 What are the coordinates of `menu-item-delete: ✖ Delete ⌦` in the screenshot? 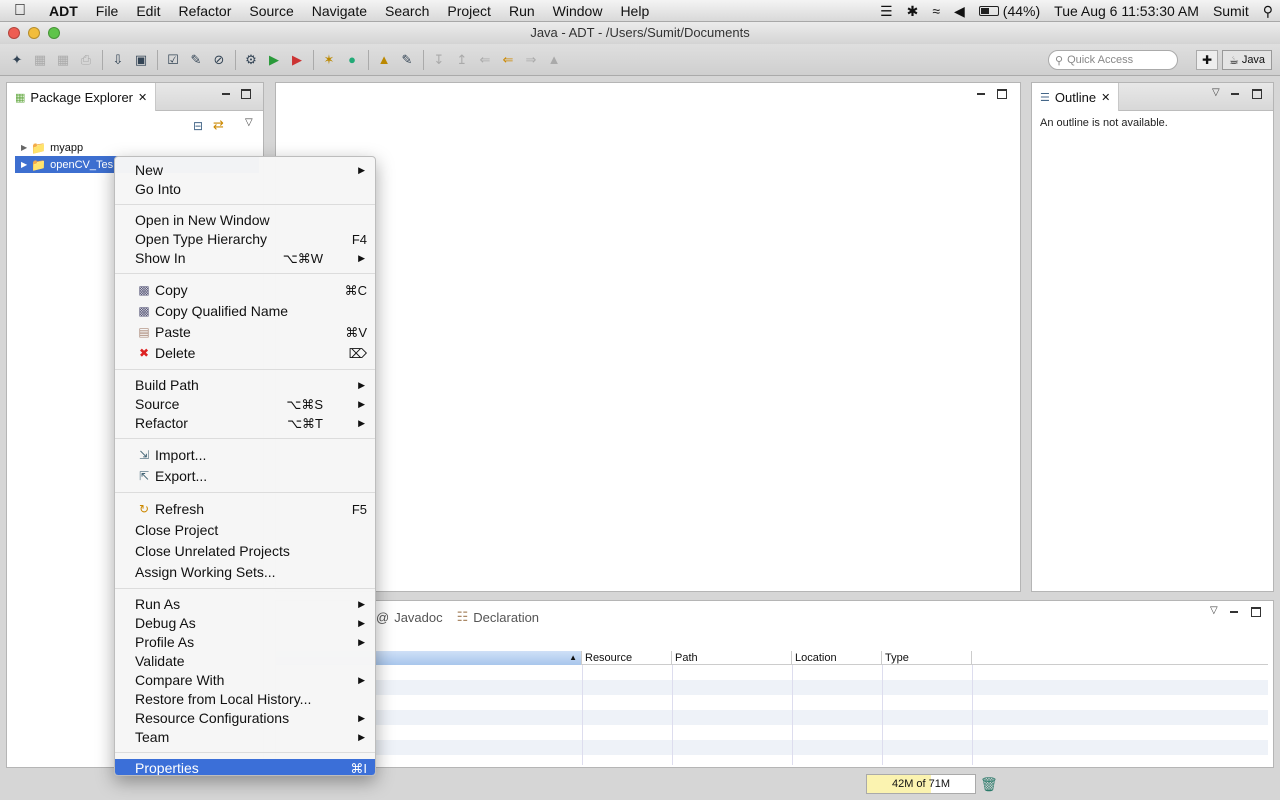 It's located at (245, 353).